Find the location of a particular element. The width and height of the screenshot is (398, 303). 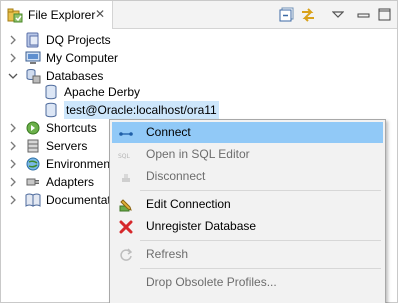

menu-item-label: Open in SQL Editor is located at coordinates (198, 154).